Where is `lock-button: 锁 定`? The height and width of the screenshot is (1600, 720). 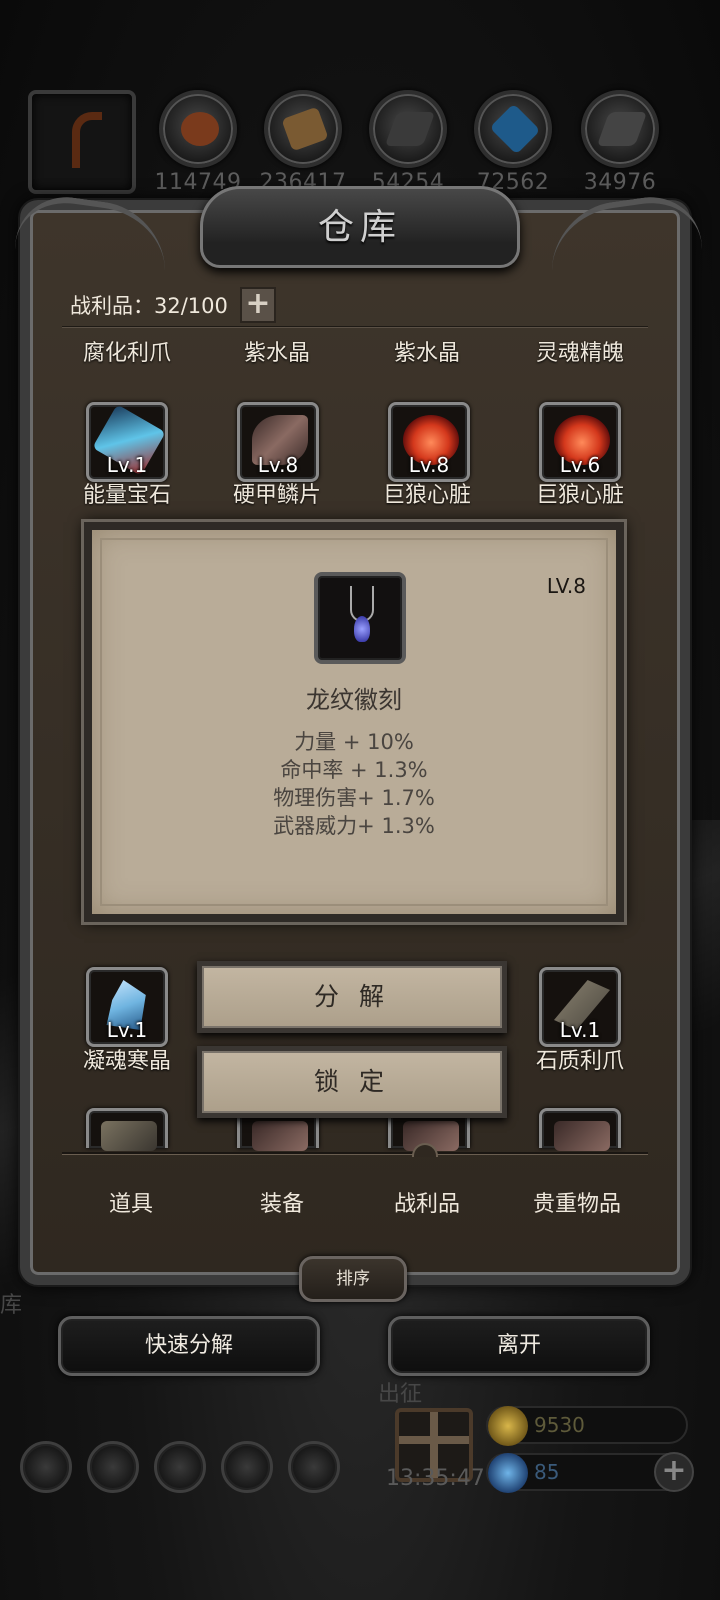 lock-button: 锁 定 is located at coordinates (352, 1082).